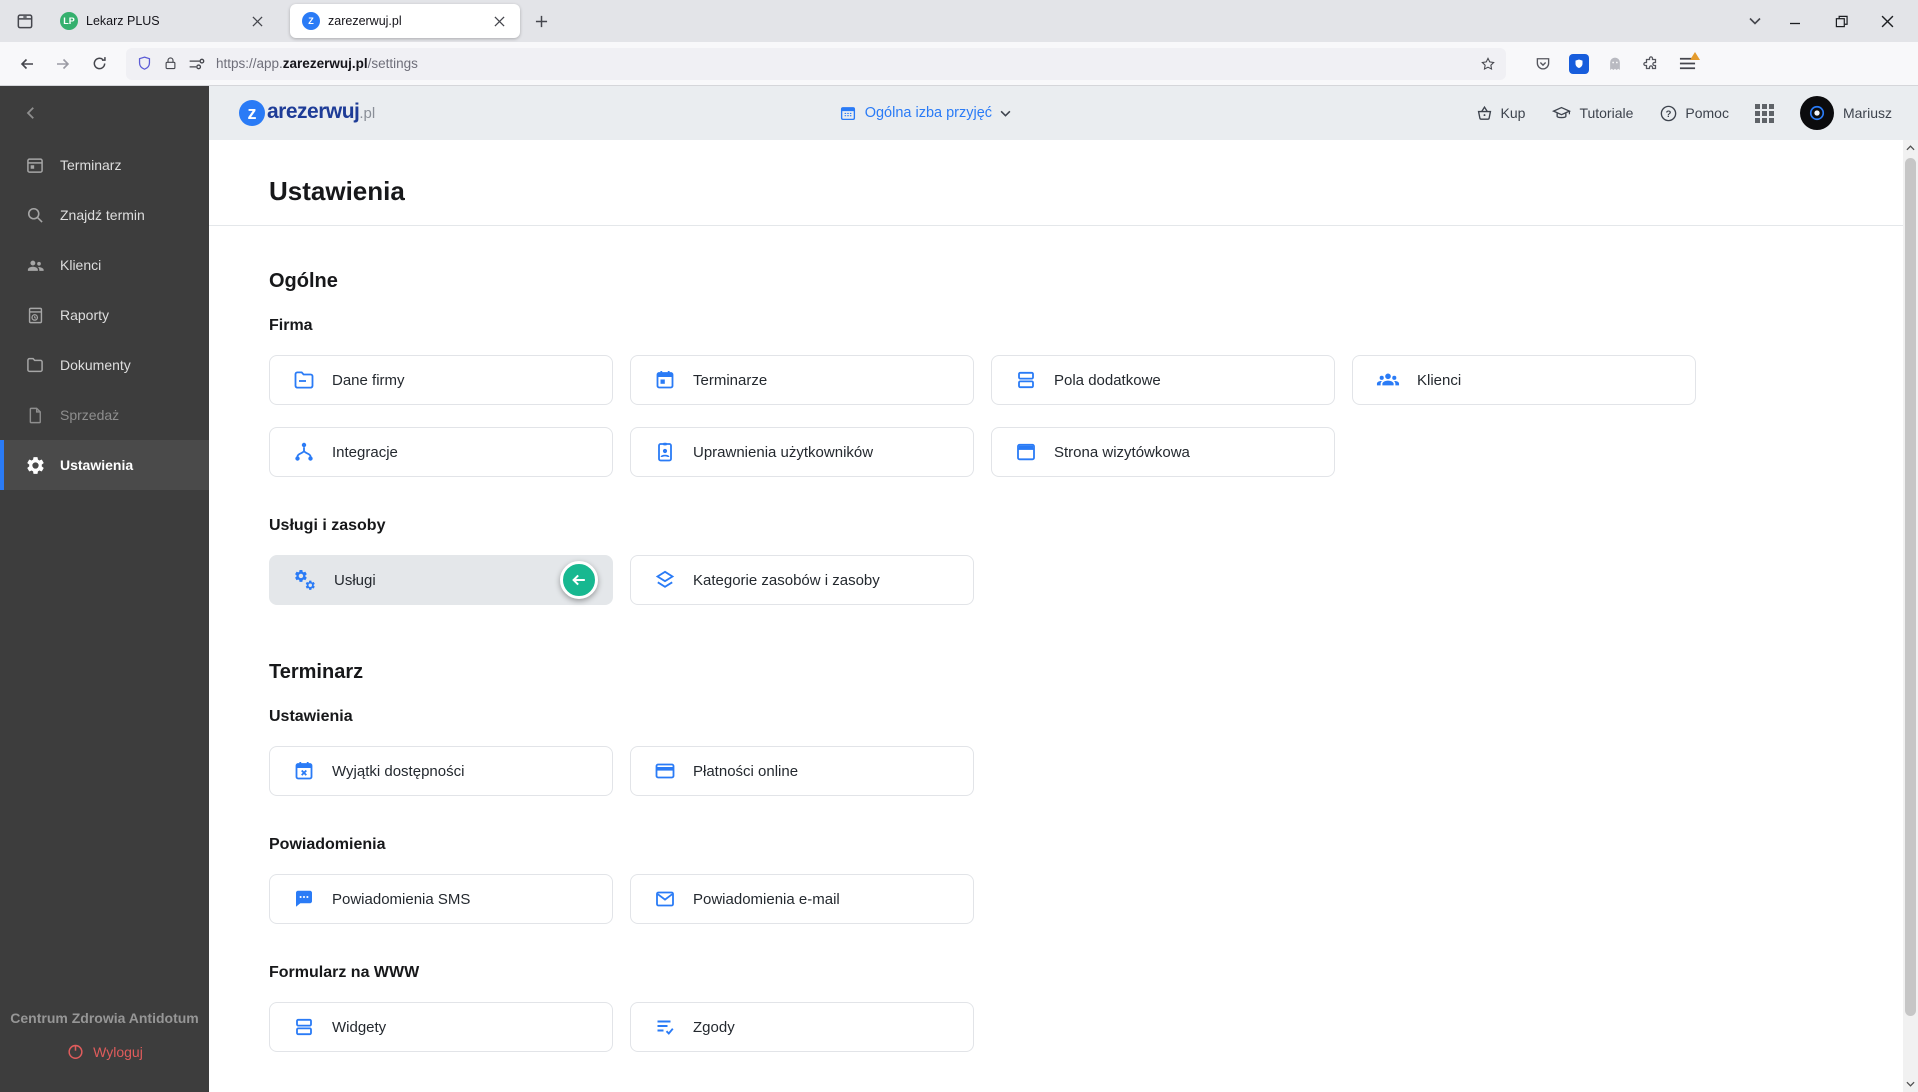 This screenshot has height=1092, width=1918. I want to click on scroll-down-button, so click(1910, 1084).